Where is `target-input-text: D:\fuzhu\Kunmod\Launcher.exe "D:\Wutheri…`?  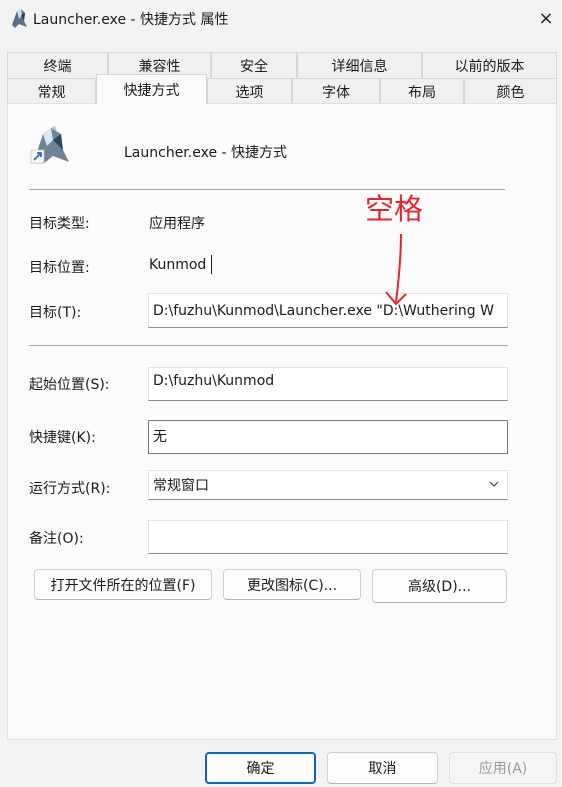 target-input-text: D:\fuzhu\Kunmod\Launcher.exe "D:\Wutheri… is located at coordinates (323, 310).